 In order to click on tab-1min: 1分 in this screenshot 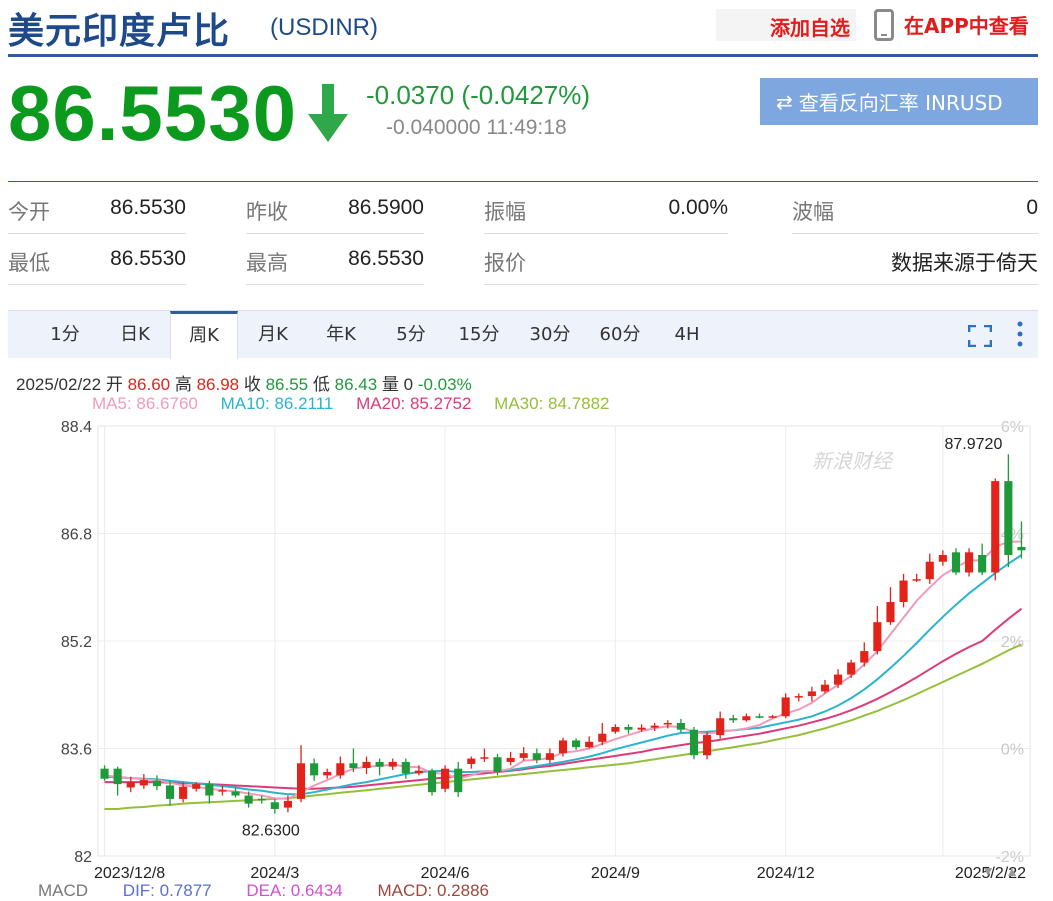, I will do `click(65, 334)`.